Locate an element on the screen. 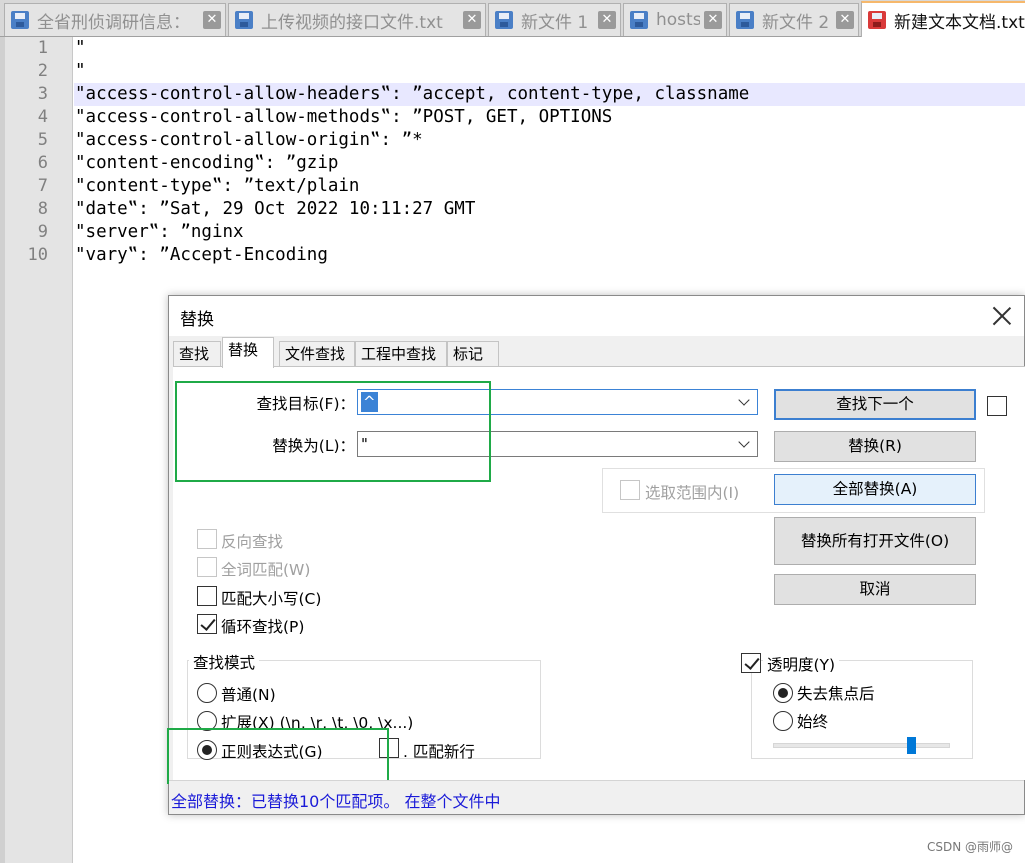 This screenshot has width=1025, height=863. replace-all-button: 全部替换(A) is located at coordinates (875, 489).